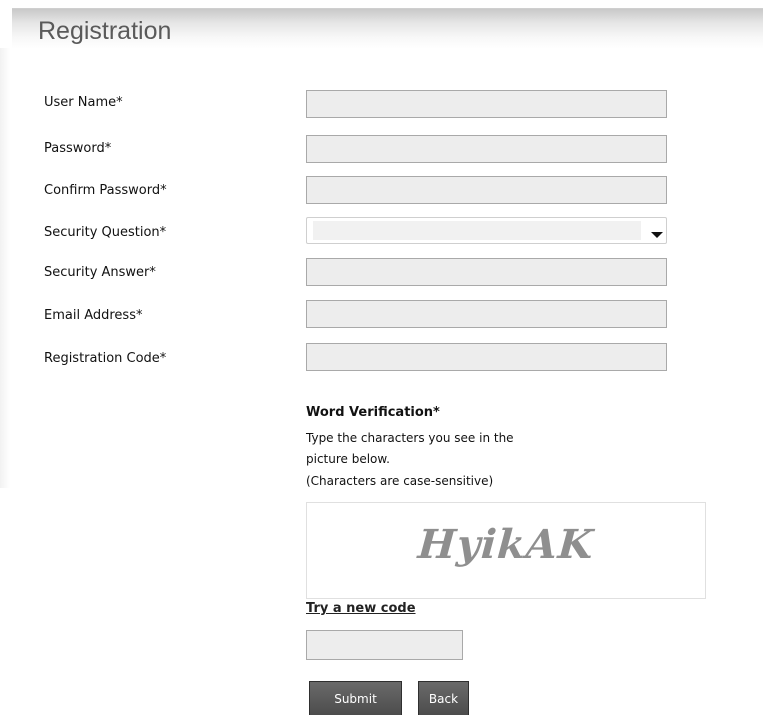  Describe the element at coordinates (657, 235) in the screenshot. I see `chevron-down-icon` at that location.